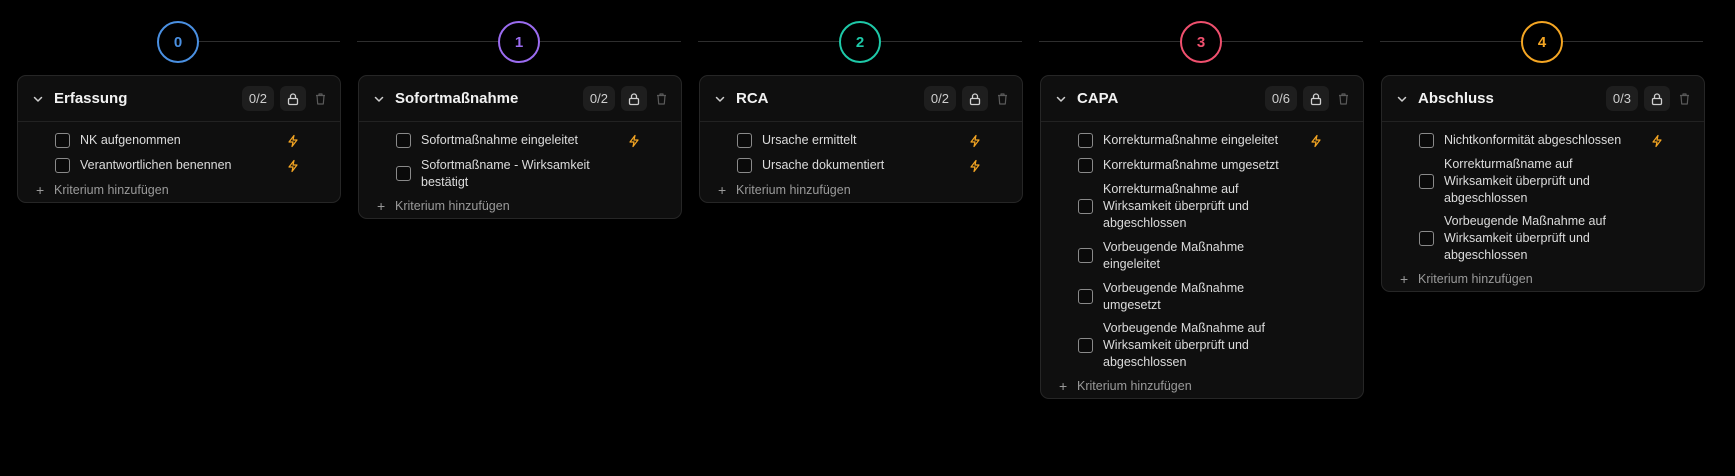 The image size is (1735, 476). What do you see at coordinates (861, 99) in the screenshot?
I see `phase-card-header: RCA 0/2` at bounding box center [861, 99].